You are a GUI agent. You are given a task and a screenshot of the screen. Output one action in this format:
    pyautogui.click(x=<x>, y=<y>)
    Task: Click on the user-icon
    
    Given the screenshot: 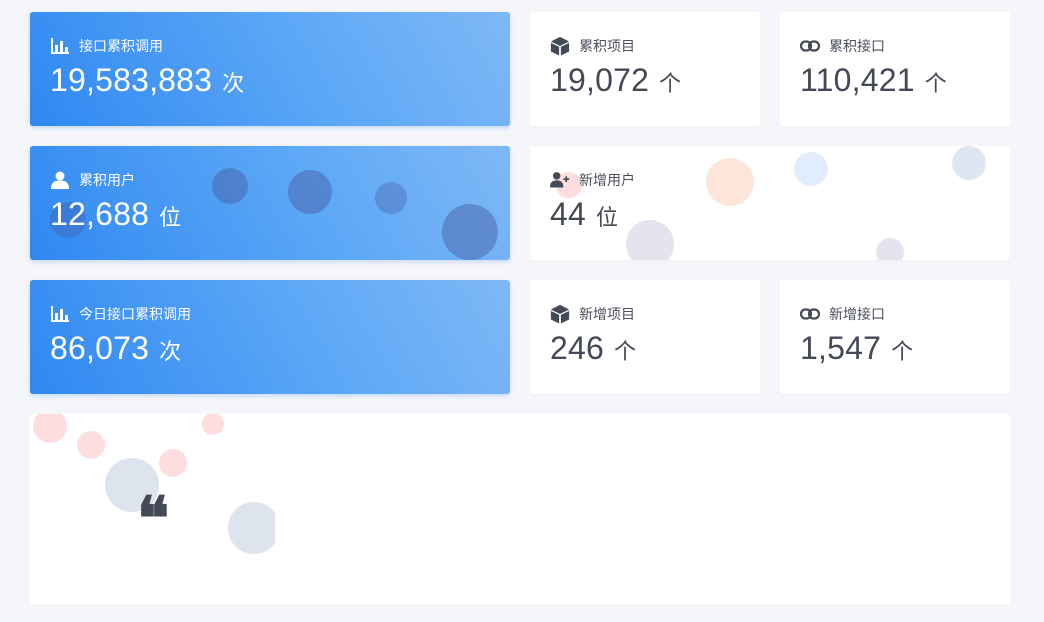 What is the action you would take?
    pyautogui.click(x=60, y=180)
    